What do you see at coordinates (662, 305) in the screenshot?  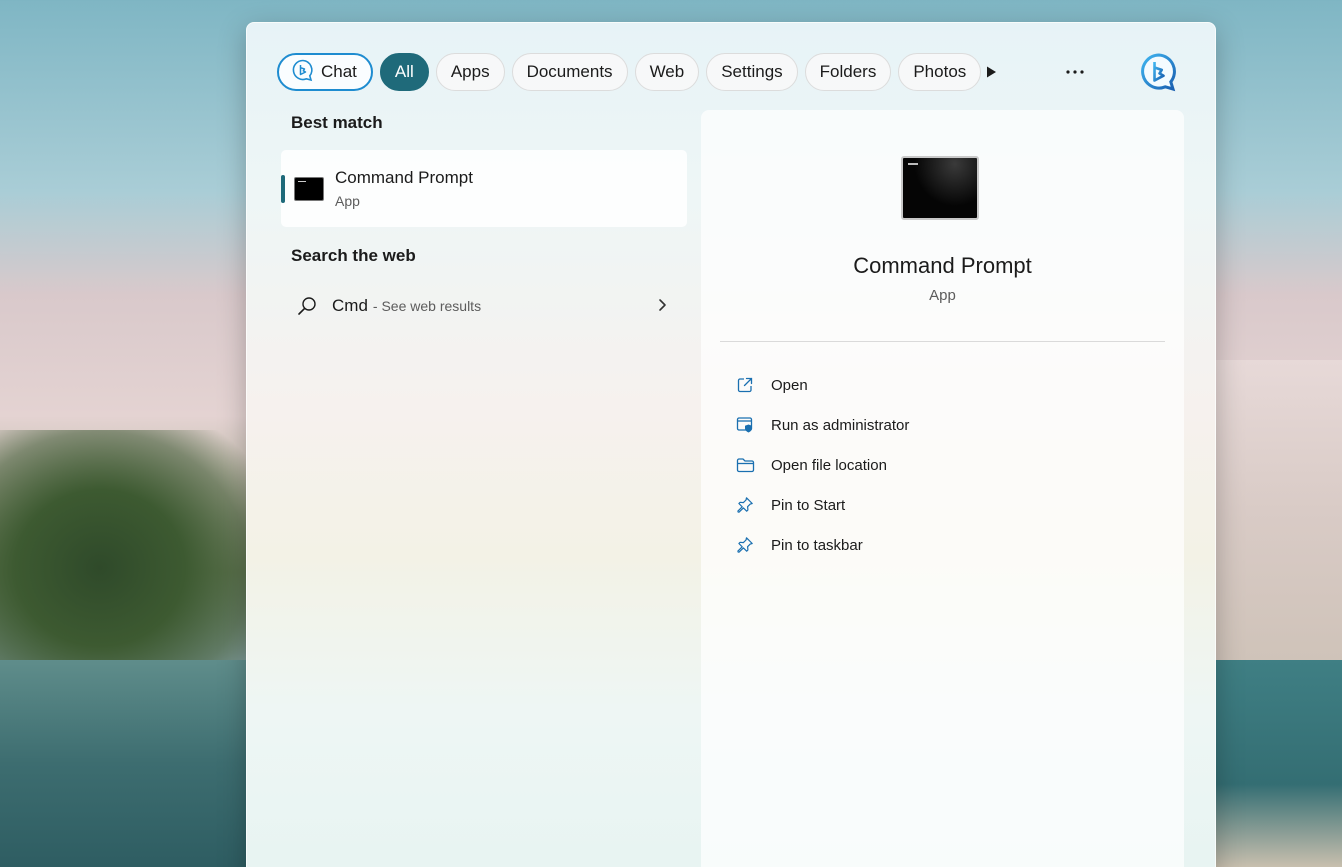 I see `chevron-right-icon` at bounding box center [662, 305].